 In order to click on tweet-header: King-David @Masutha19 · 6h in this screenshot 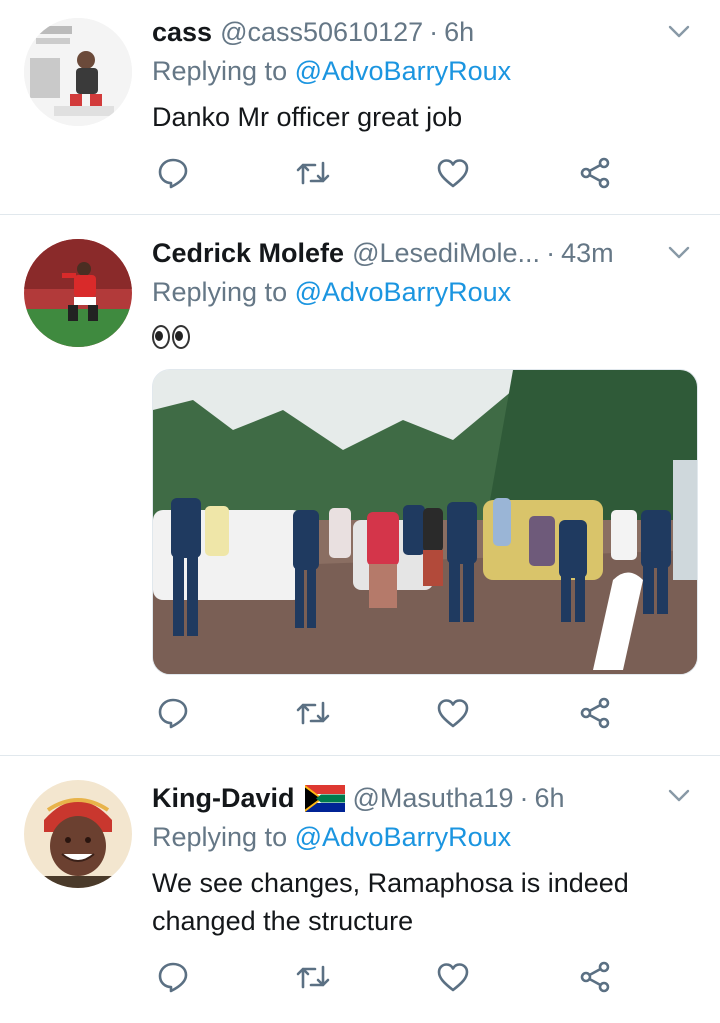, I will do `click(406, 798)`.